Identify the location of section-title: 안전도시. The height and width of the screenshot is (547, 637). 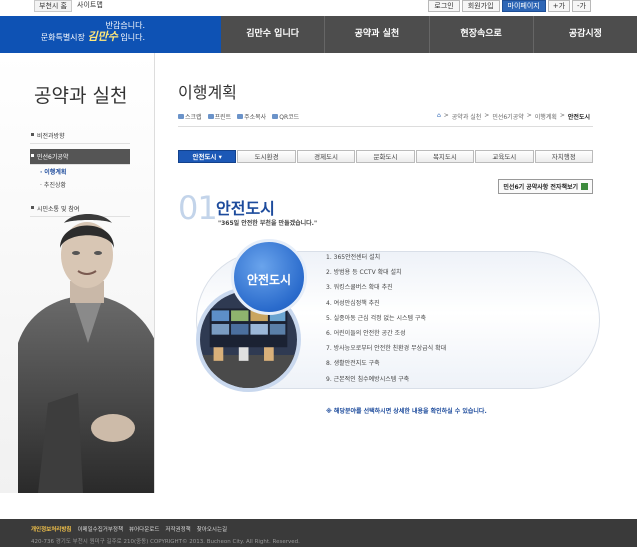
(245, 208).